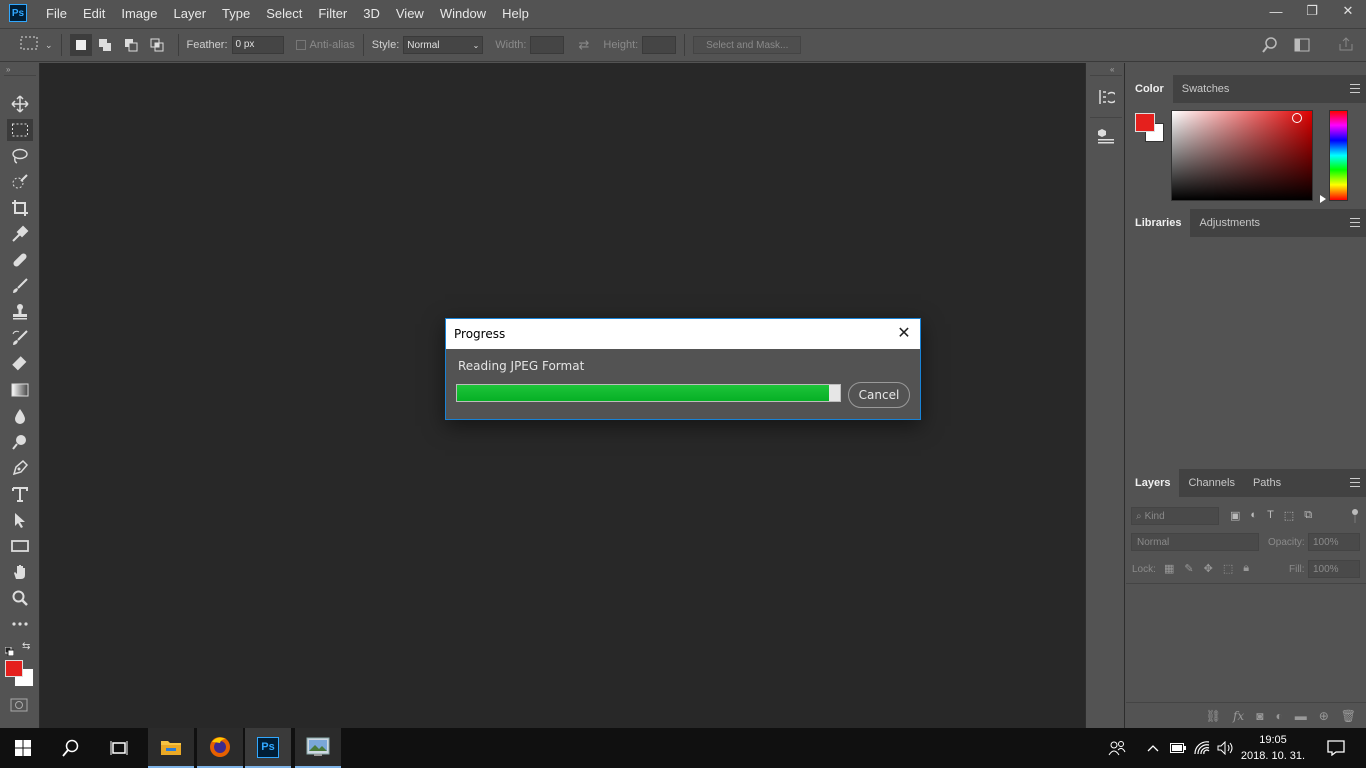 The height and width of the screenshot is (768, 1366). I want to click on taskbar-photoshop: Ps, so click(268, 748).